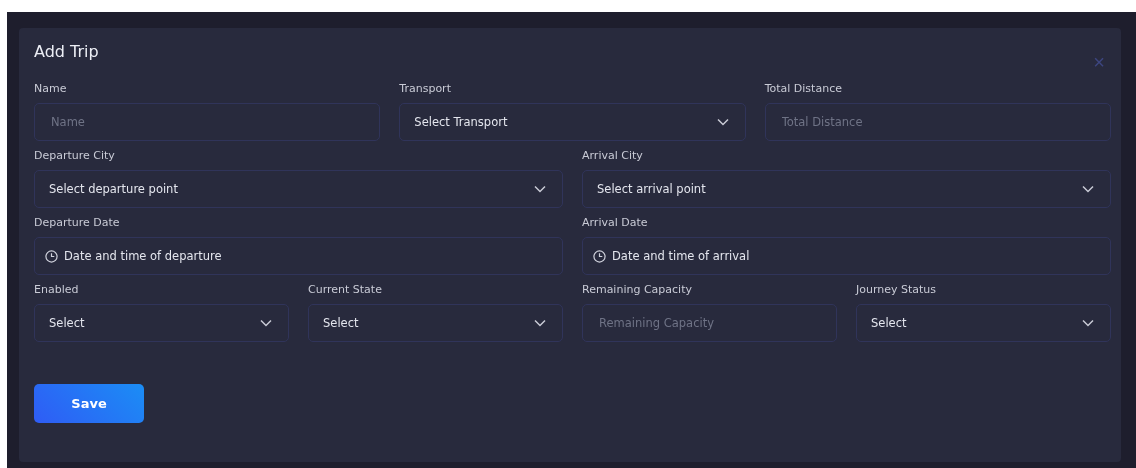 This screenshot has width=1136, height=468. What do you see at coordinates (75, 156) in the screenshot?
I see `field-label: Departure City` at bounding box center [75, 156].